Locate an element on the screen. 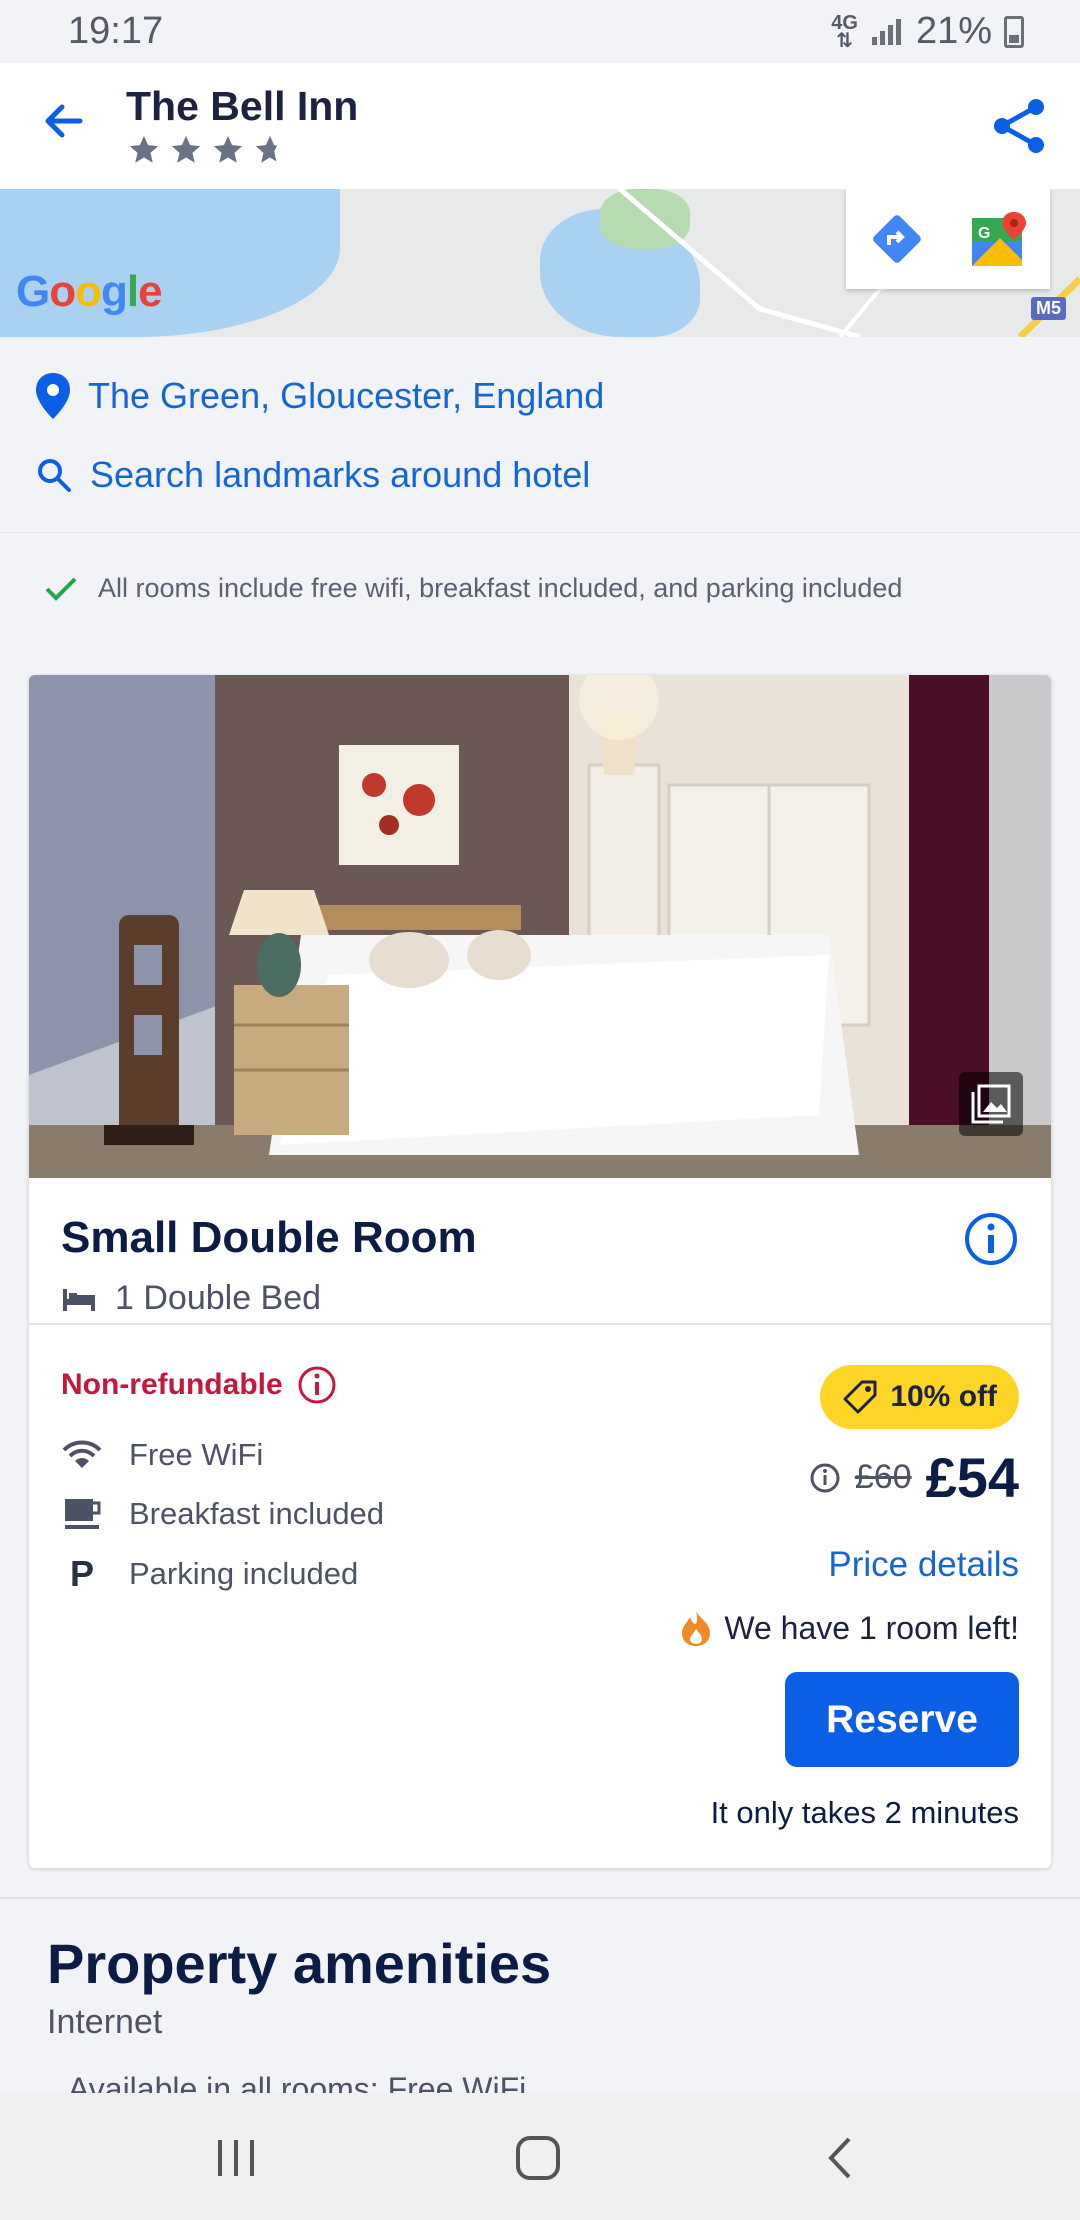  hotel-title: The Bell Inn is located at coordinates (242, 106).